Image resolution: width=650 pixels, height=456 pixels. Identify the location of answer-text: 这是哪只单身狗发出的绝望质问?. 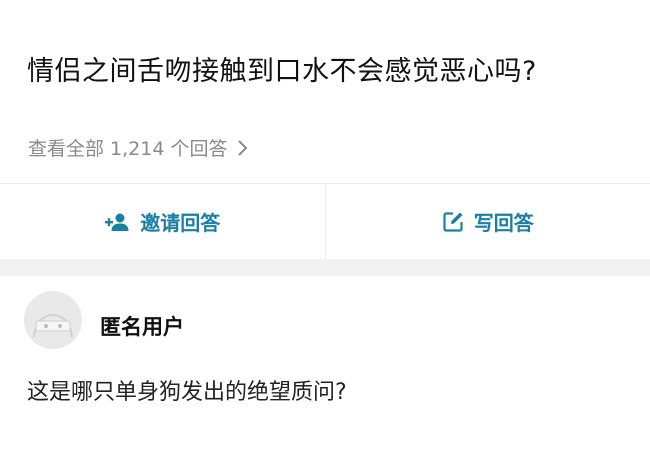
(327, 393).